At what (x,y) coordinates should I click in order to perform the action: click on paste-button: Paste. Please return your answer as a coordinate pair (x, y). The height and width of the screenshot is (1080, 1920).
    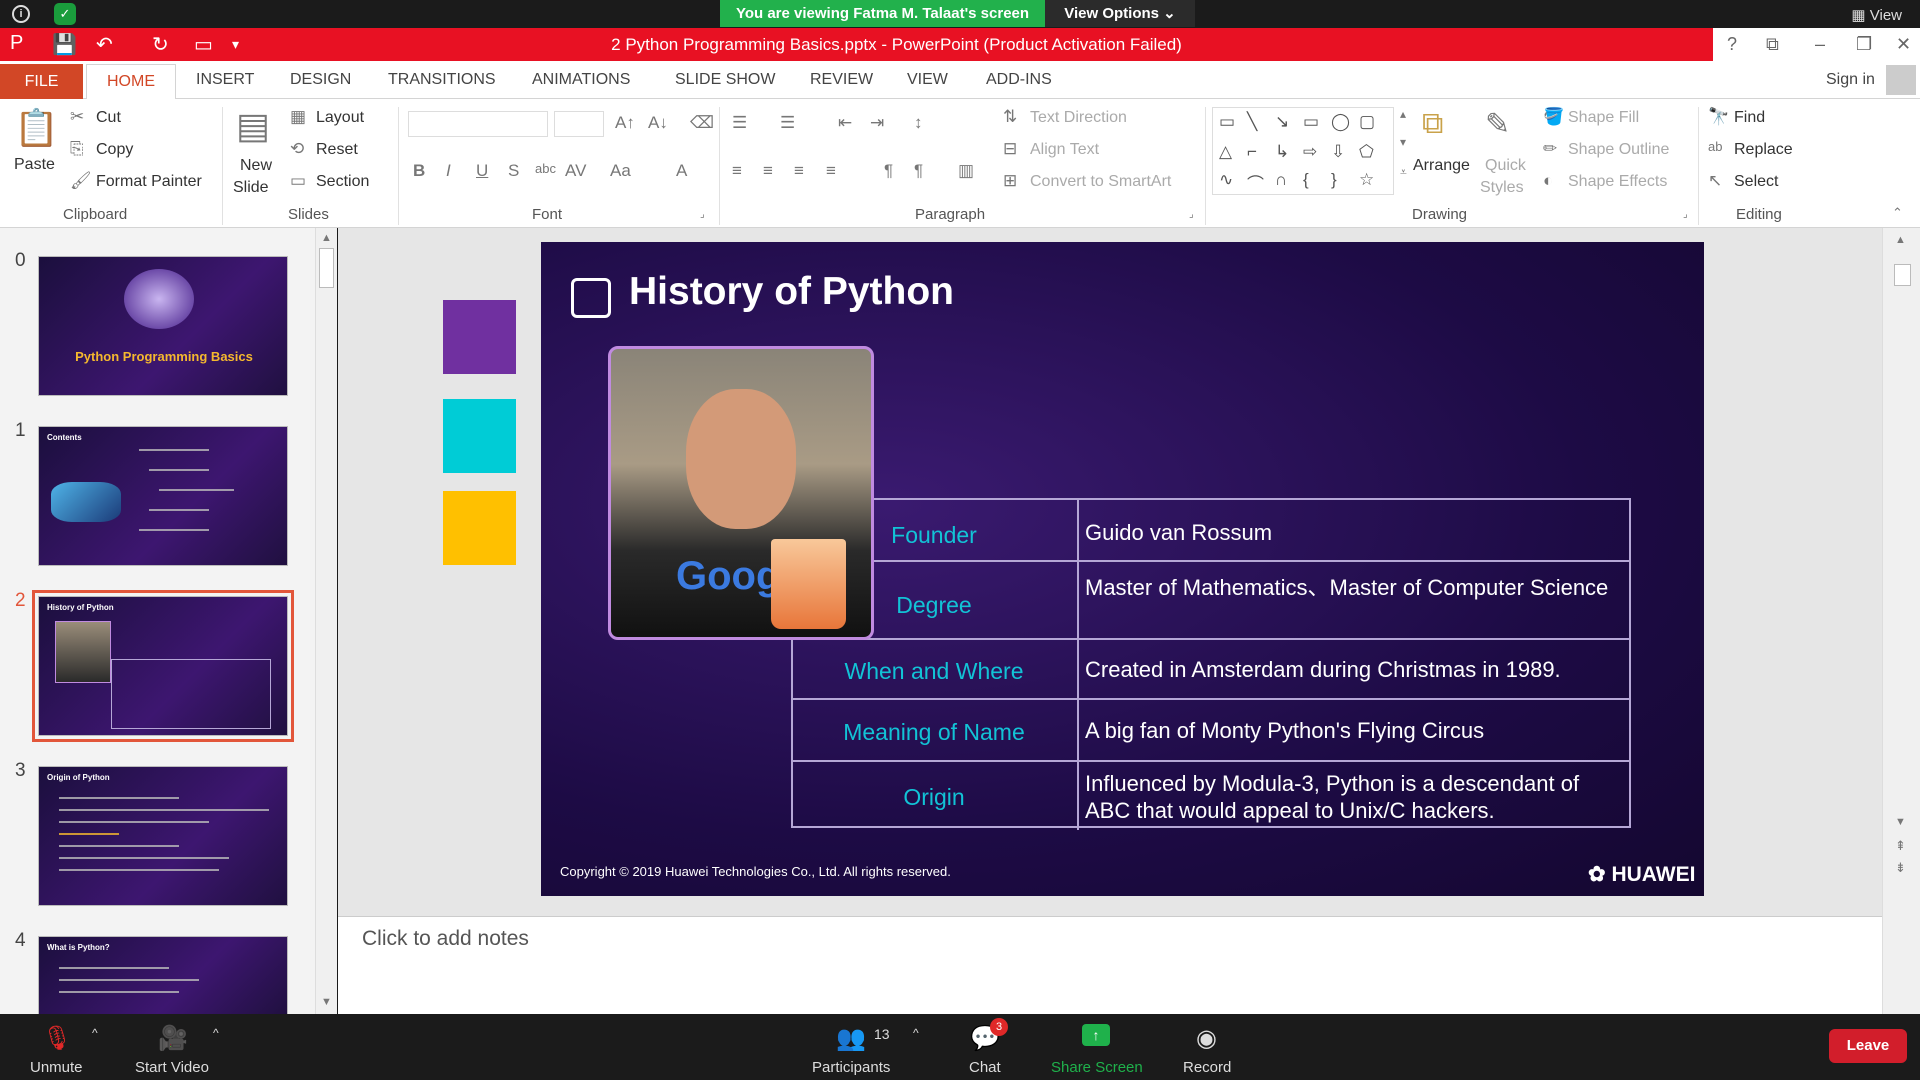
    Looking at the image, I should click on (34, 165).